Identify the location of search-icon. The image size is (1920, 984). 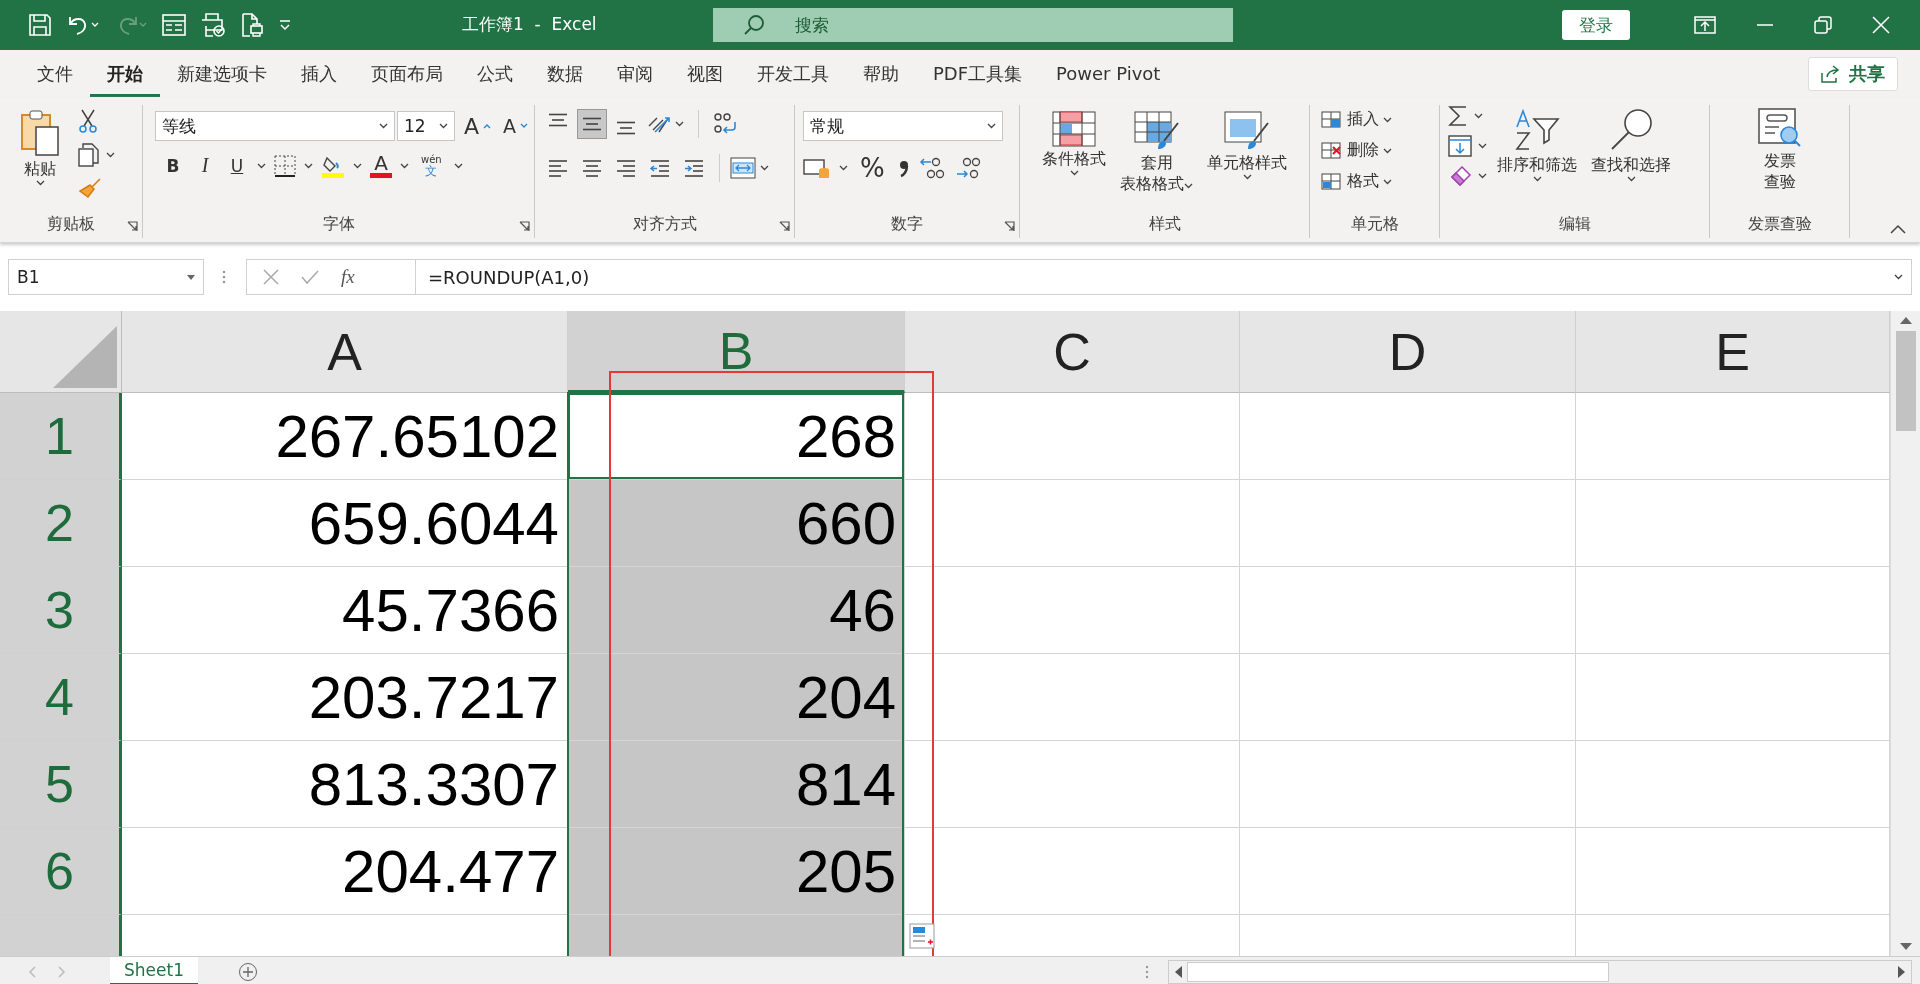
(754, 25).